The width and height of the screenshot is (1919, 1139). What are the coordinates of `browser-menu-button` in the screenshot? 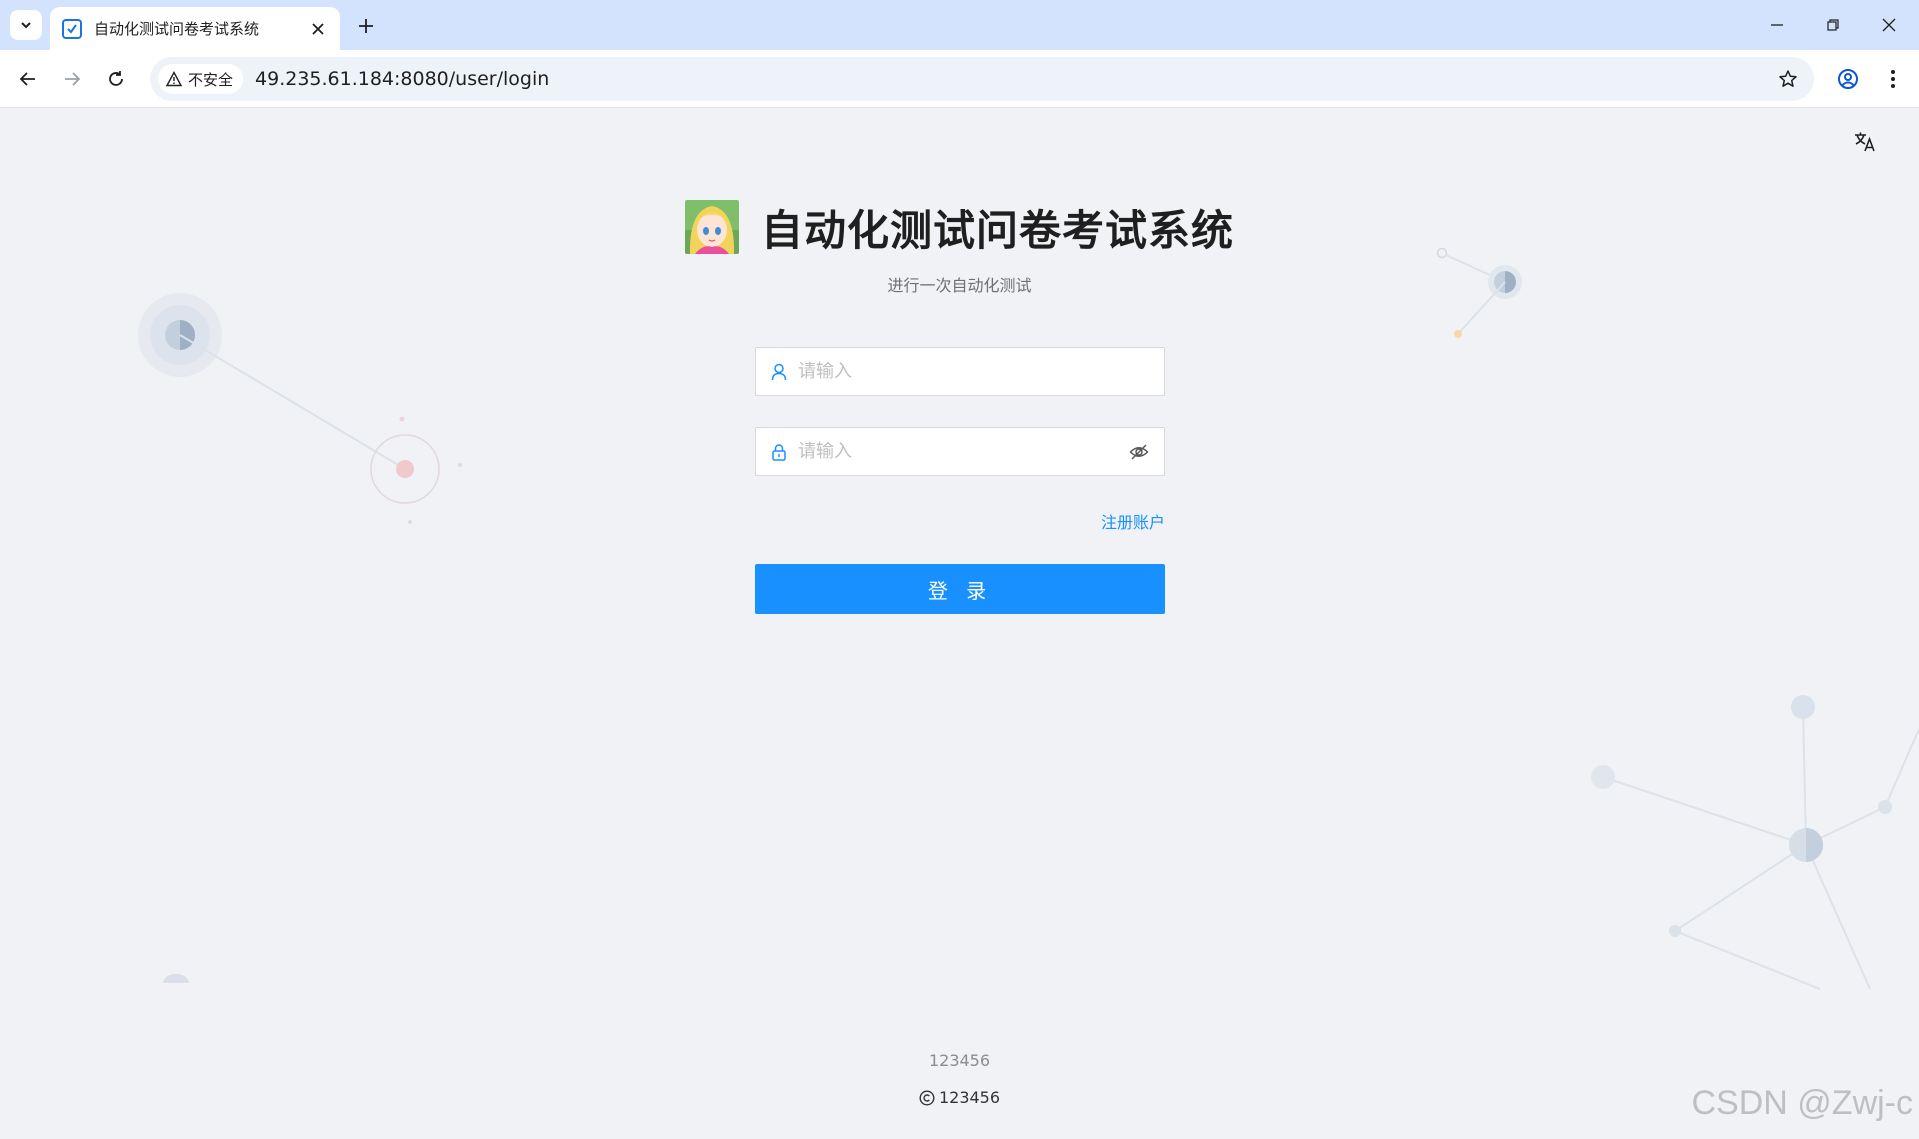 It's located at (1893, 79).